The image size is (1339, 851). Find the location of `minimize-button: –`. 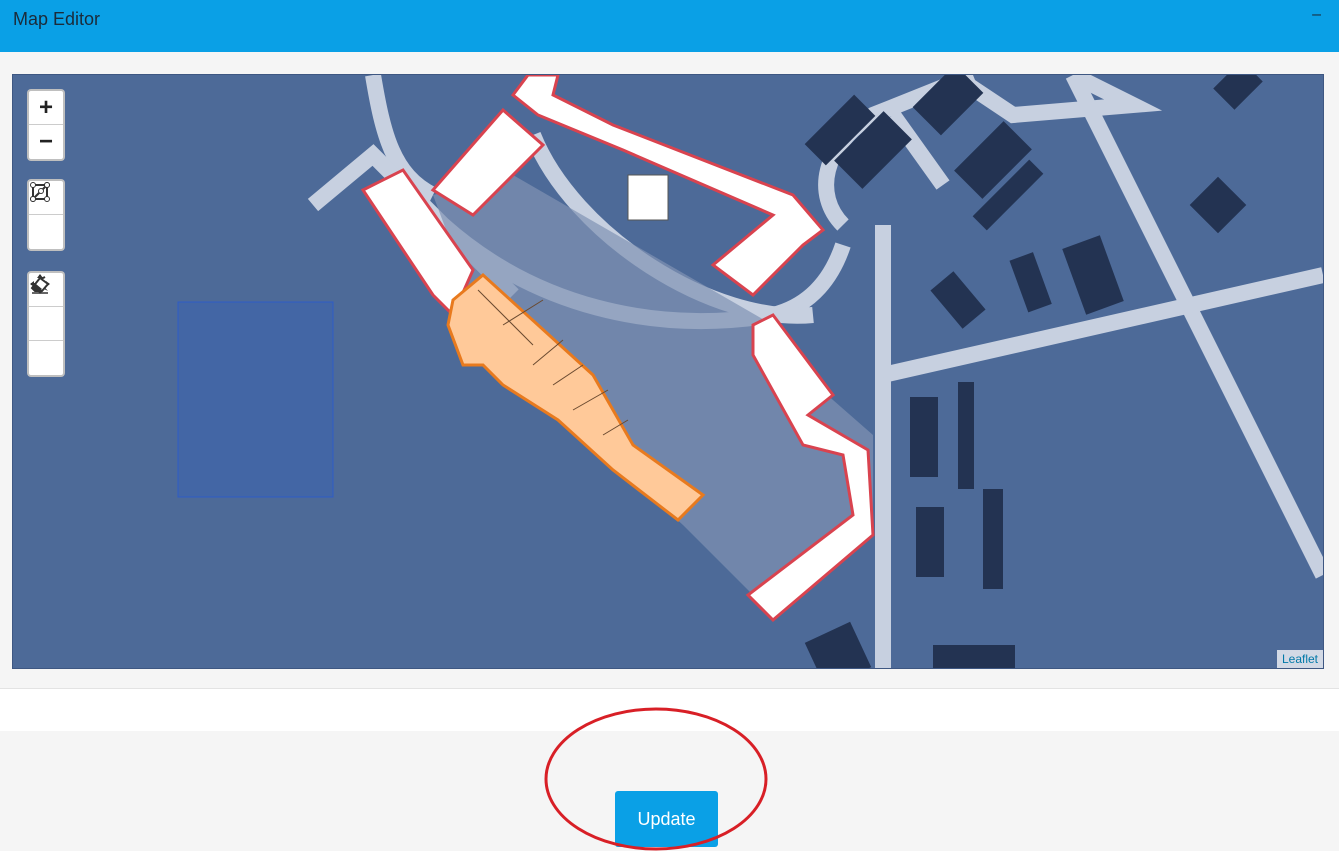

minimize-button: – is located at coordinates (1316, 15).